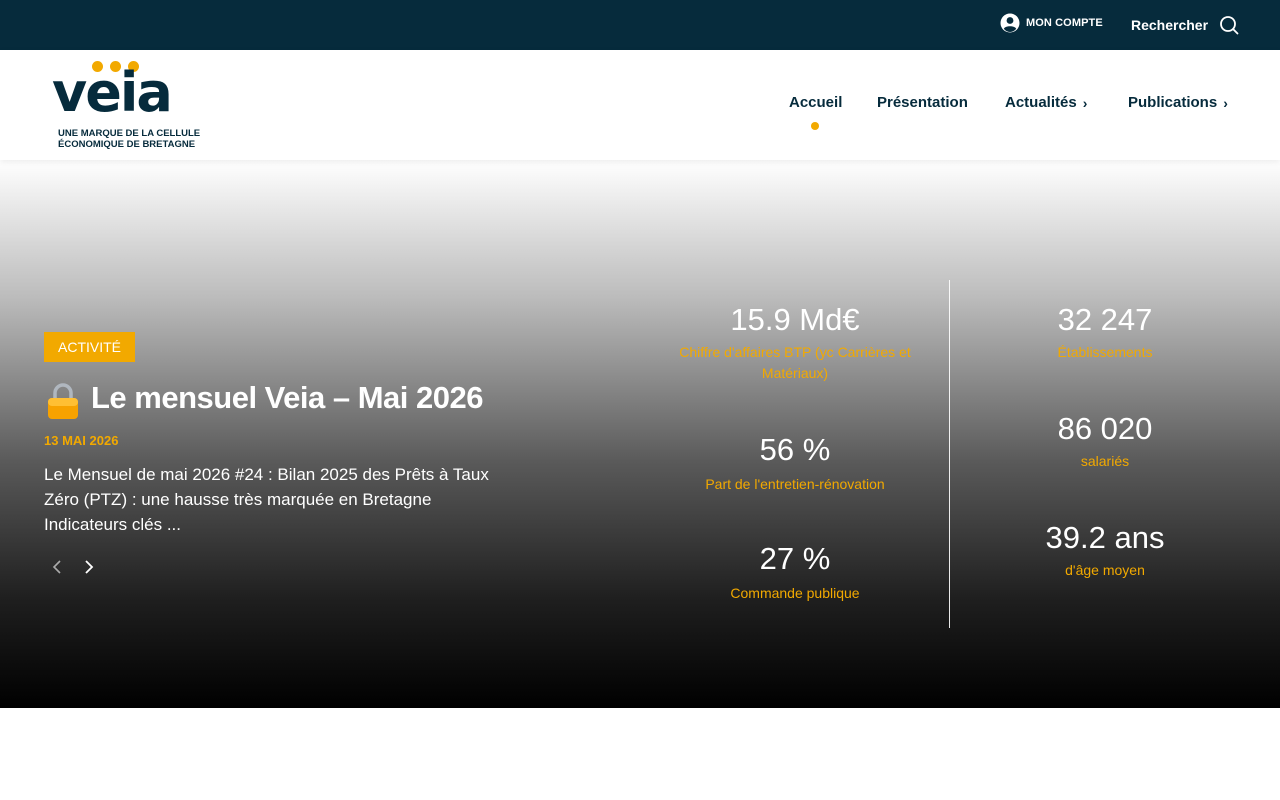 Image resolution: width=1280 pixels, height=800 pixels. I want to click on nav-item-accueil: Accueil, so click(815, 102).